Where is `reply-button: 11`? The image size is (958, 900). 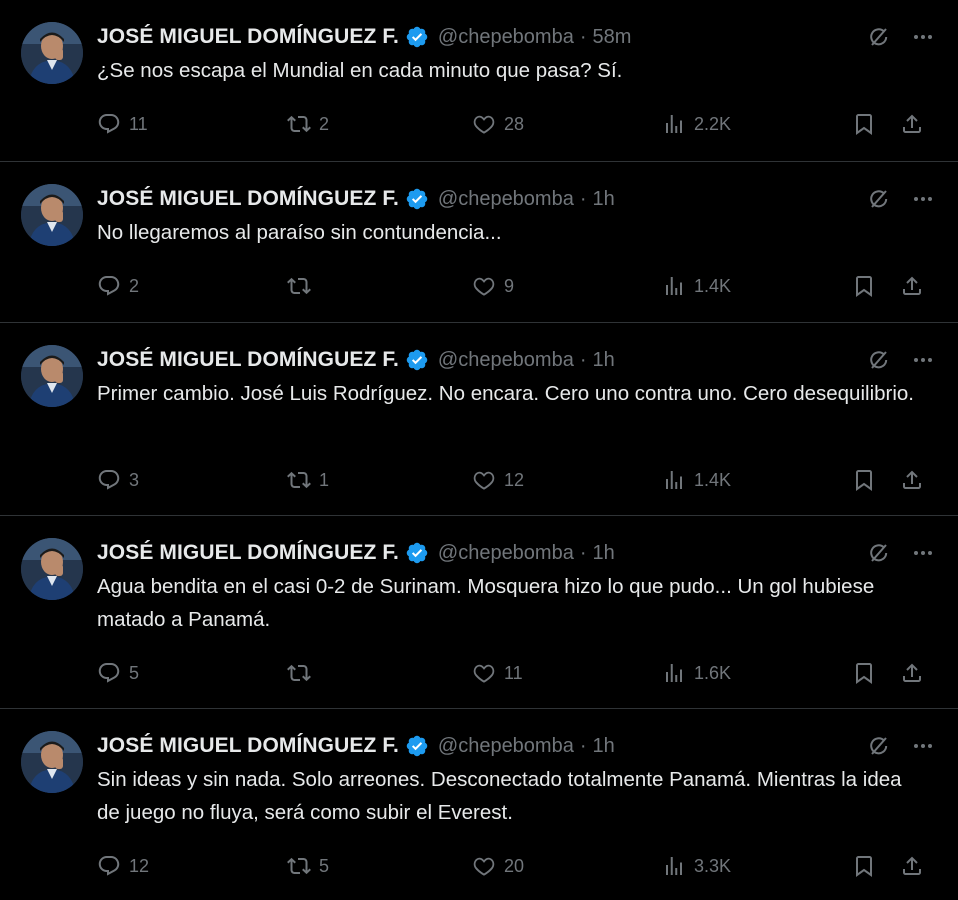 reply-button: 11 is located at coordinates (122, 124).